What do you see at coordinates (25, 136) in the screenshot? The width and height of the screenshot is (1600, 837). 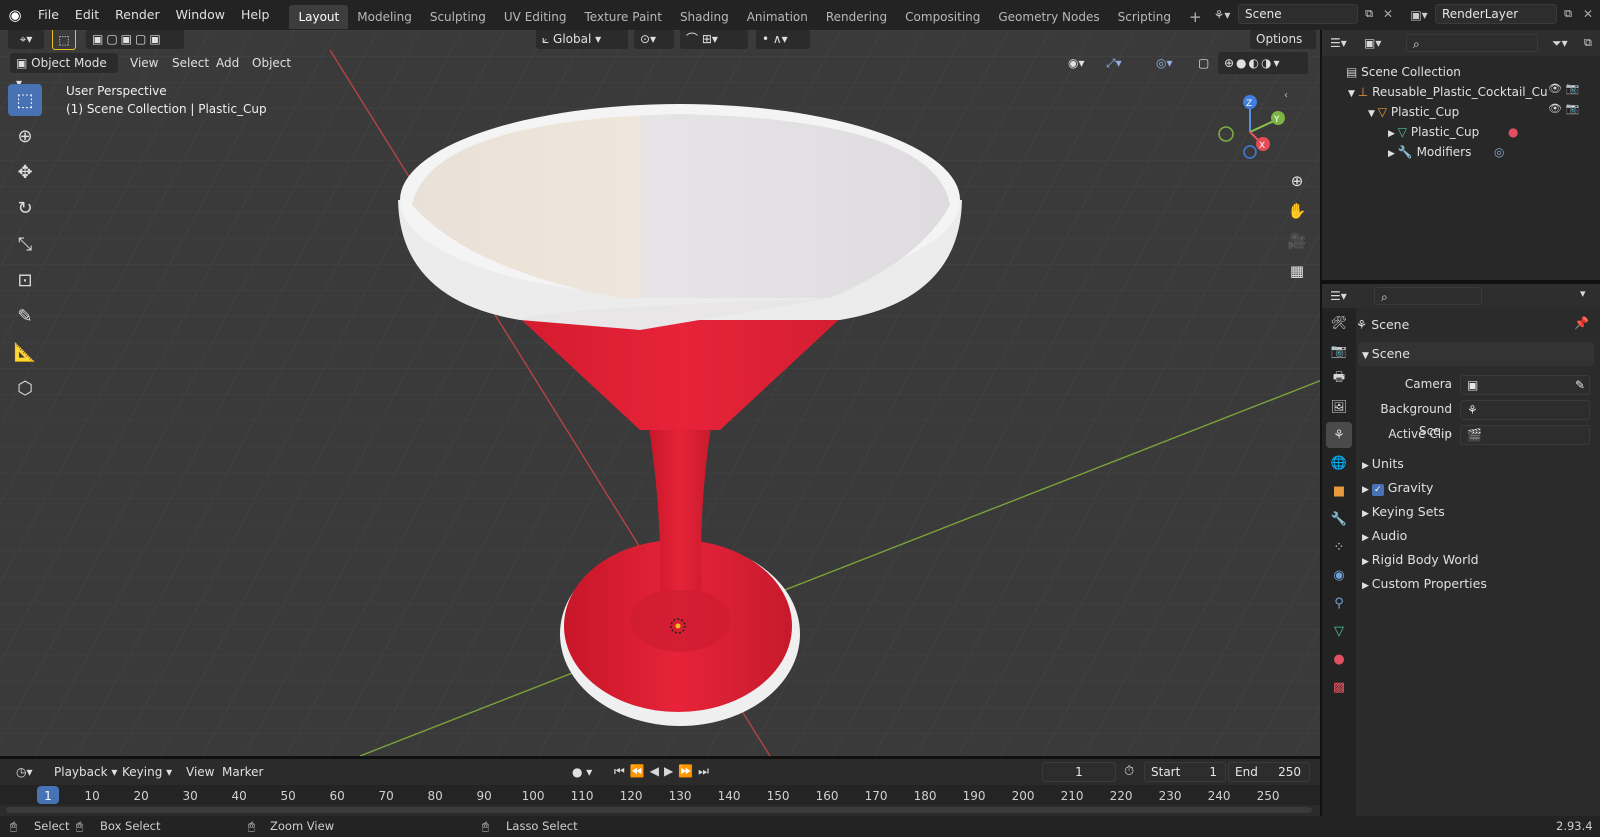 I see `cursor-tool-icon: ⊕` at bounding box center [25, 136].